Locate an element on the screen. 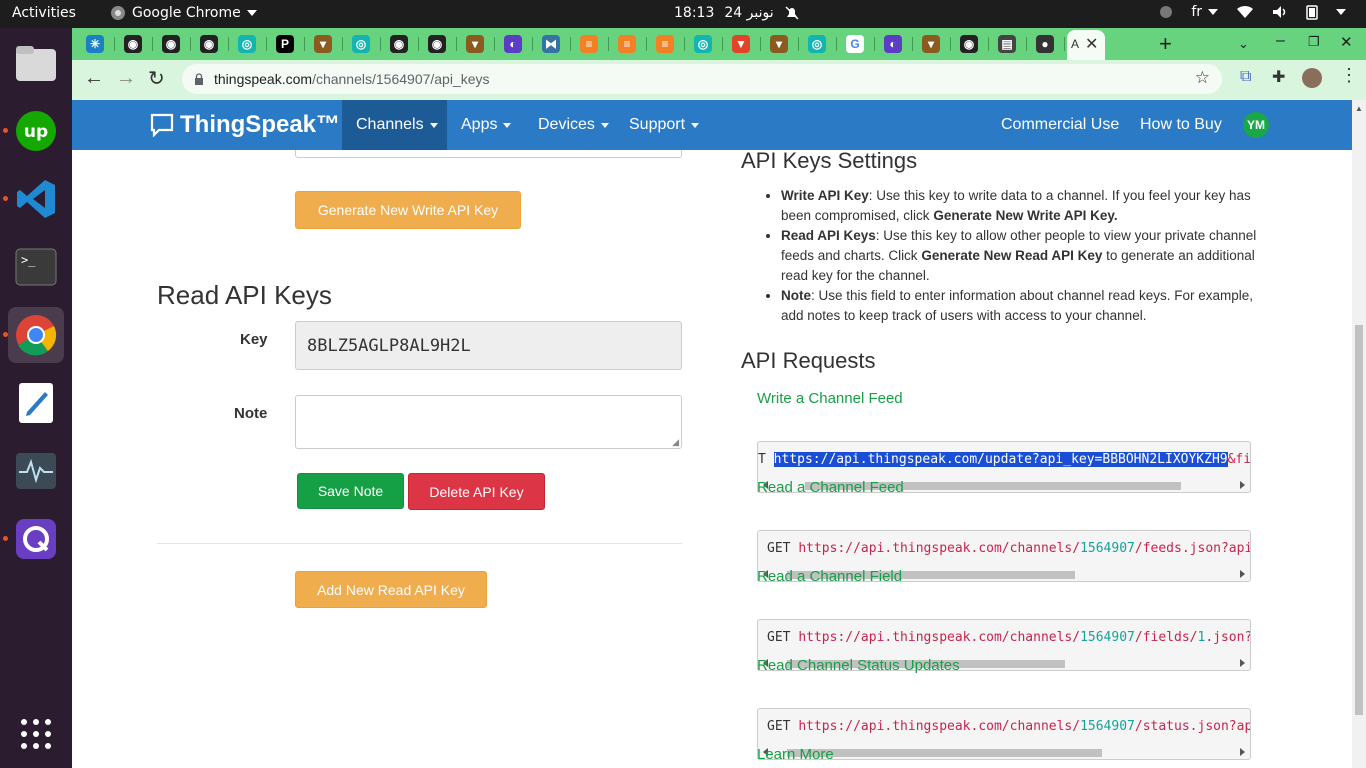 The height and width of the screenshot is (768, 1366). browser-menu-button: ⋮ is located at coordinates (1349, 75).